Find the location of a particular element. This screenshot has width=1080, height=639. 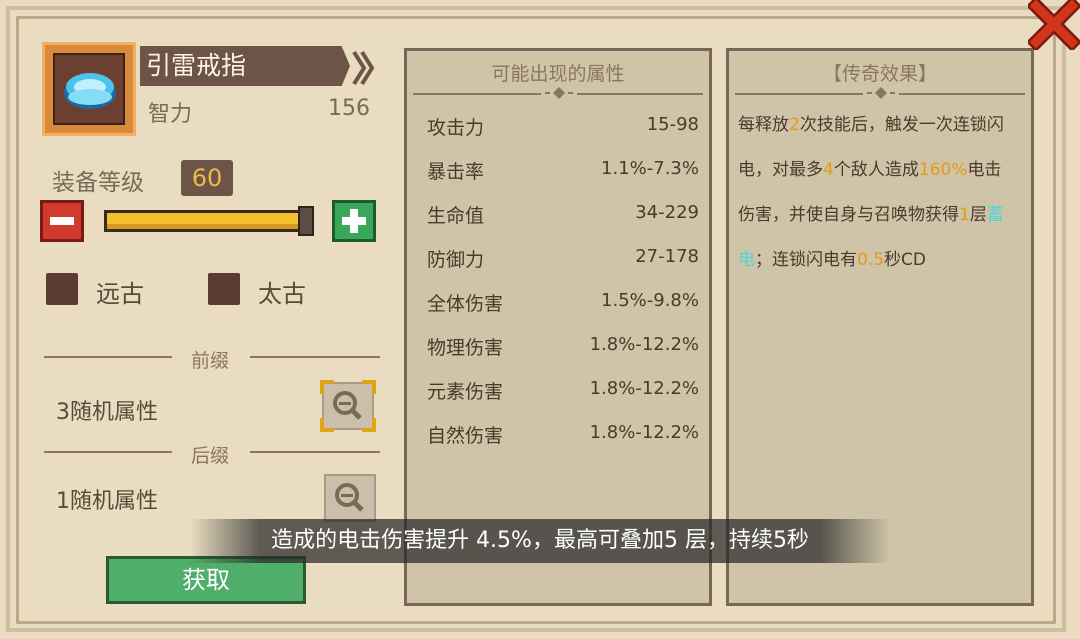

effect-text-segment: 个敌人造成 is located at coordinates (876, 170).